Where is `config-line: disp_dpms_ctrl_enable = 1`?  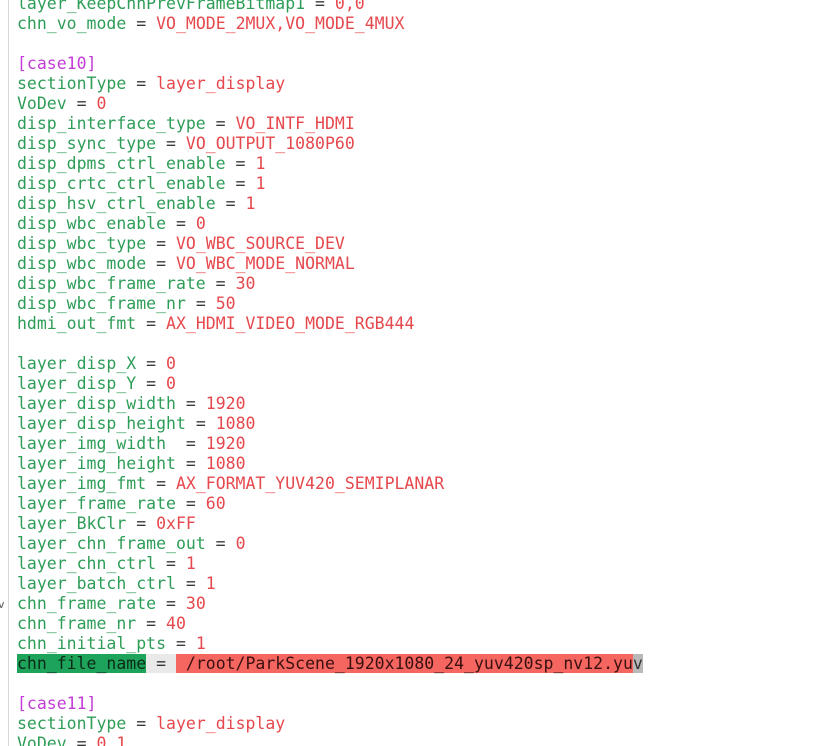
config-line: disp_dpms_ctrl_enable = 1 is located at coordinates (330, 164).